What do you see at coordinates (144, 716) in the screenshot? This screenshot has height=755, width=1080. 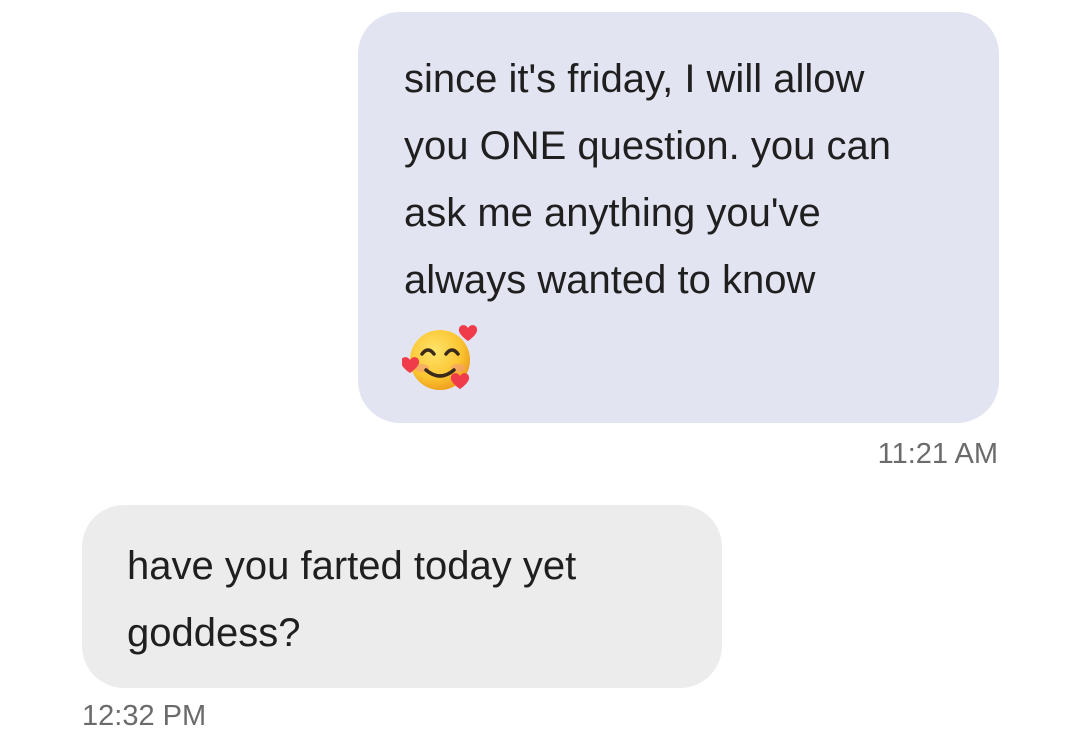 I see `incoming-message-timestamp: 12:32 PM` at bounding box center [144, 716].